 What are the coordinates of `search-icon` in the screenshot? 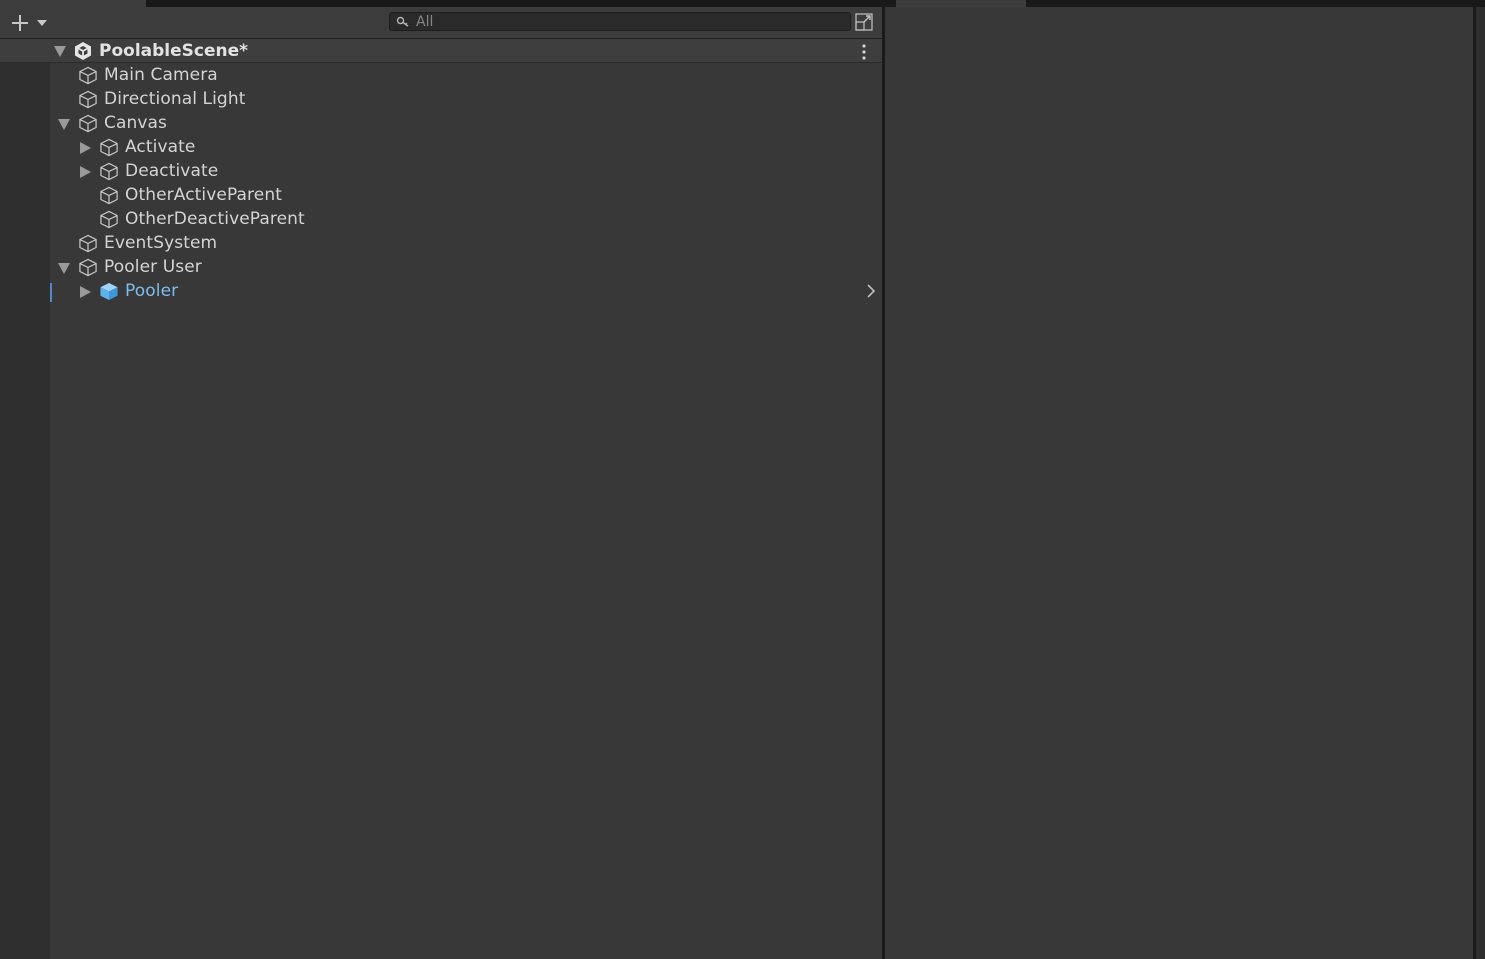 It's located at (402, 21).